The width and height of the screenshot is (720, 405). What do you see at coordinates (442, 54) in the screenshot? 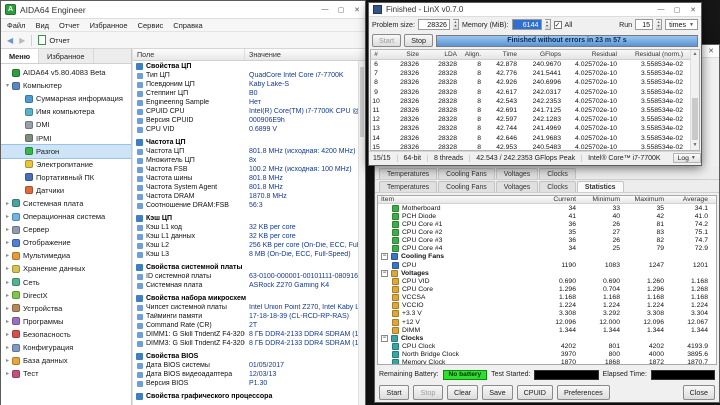
I see `column-header-lda: LDA` at bounding box center [442, 54].